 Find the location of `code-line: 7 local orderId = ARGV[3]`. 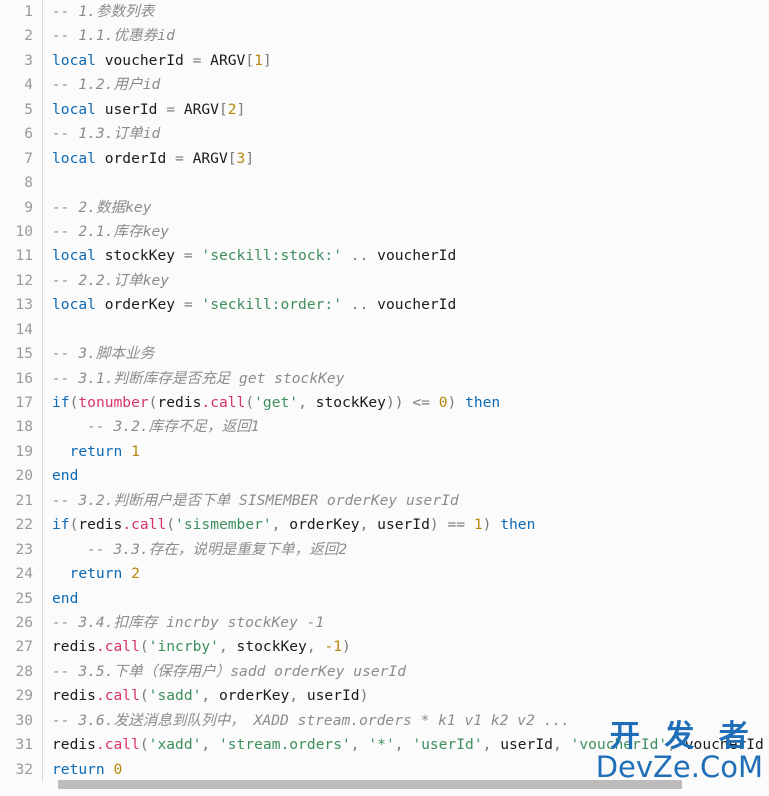

code-line: 7 local orderId = ARGV[3] is located at coordinates (384, 159).